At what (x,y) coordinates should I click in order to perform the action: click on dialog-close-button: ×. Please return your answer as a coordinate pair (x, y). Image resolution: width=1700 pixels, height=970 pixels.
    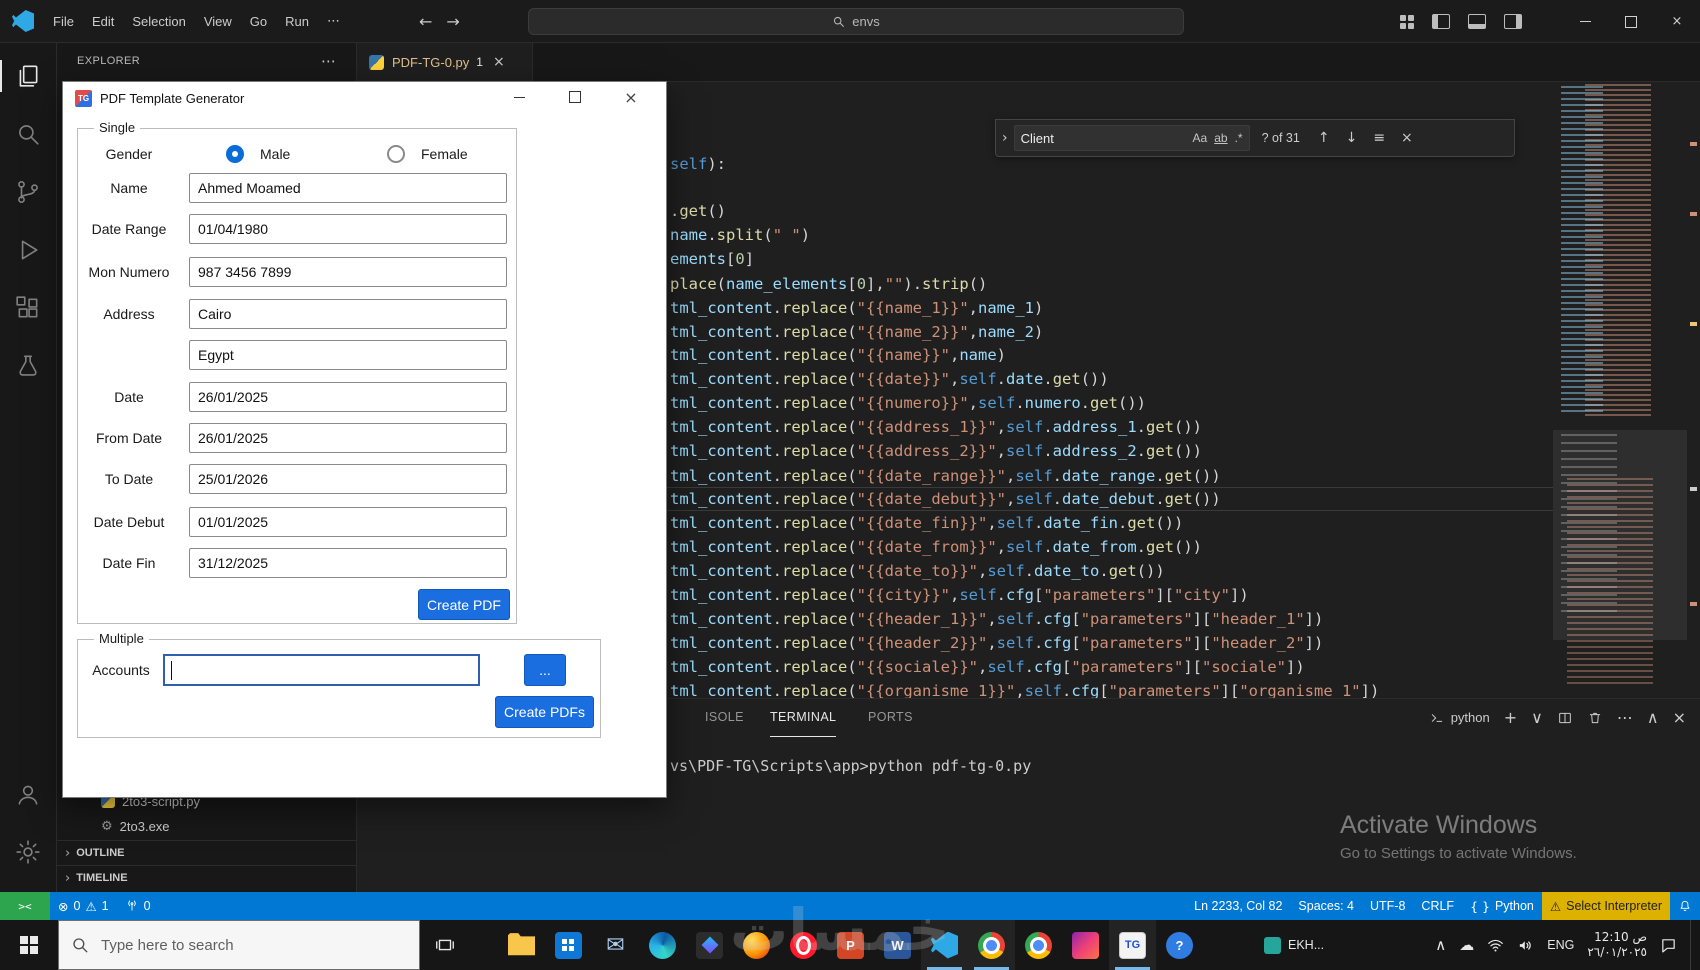
    Looking at the image, I should click on (631, 97).